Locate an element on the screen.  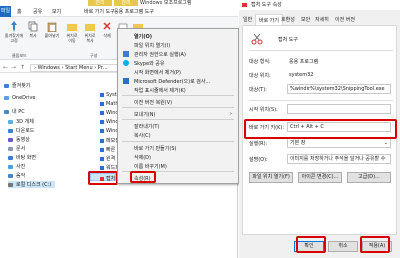
highlight-snipping-tool-file is located at coordinates (103, 178).